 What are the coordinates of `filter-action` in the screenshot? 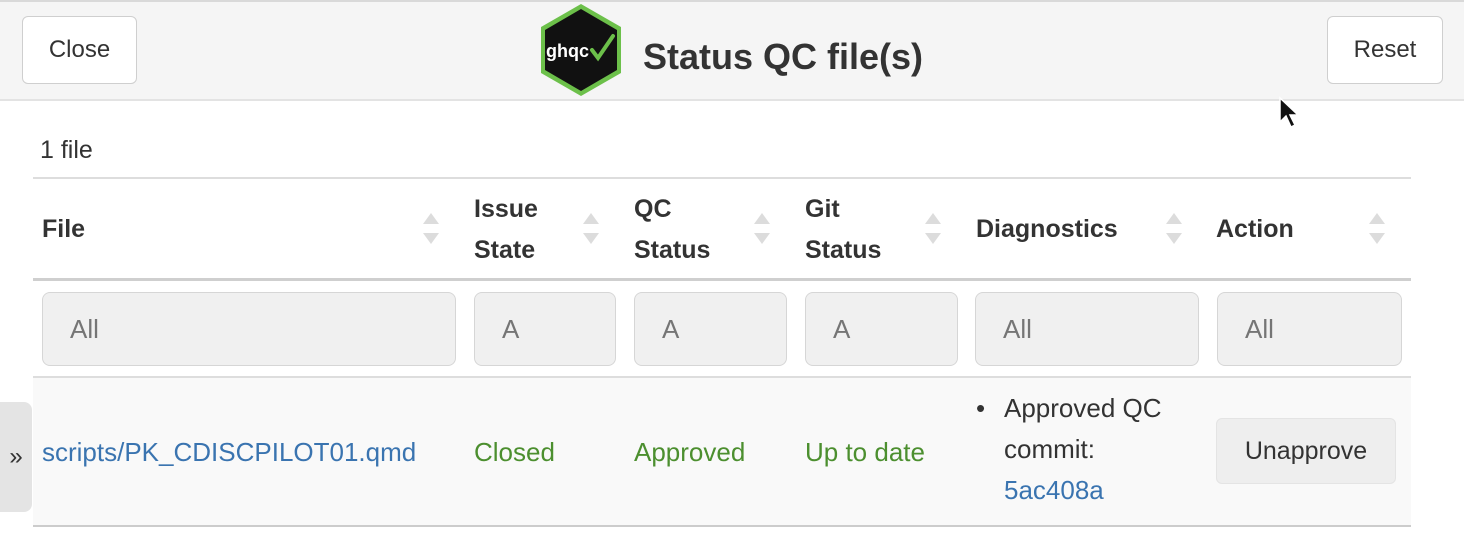 It's located at (1309, 329).